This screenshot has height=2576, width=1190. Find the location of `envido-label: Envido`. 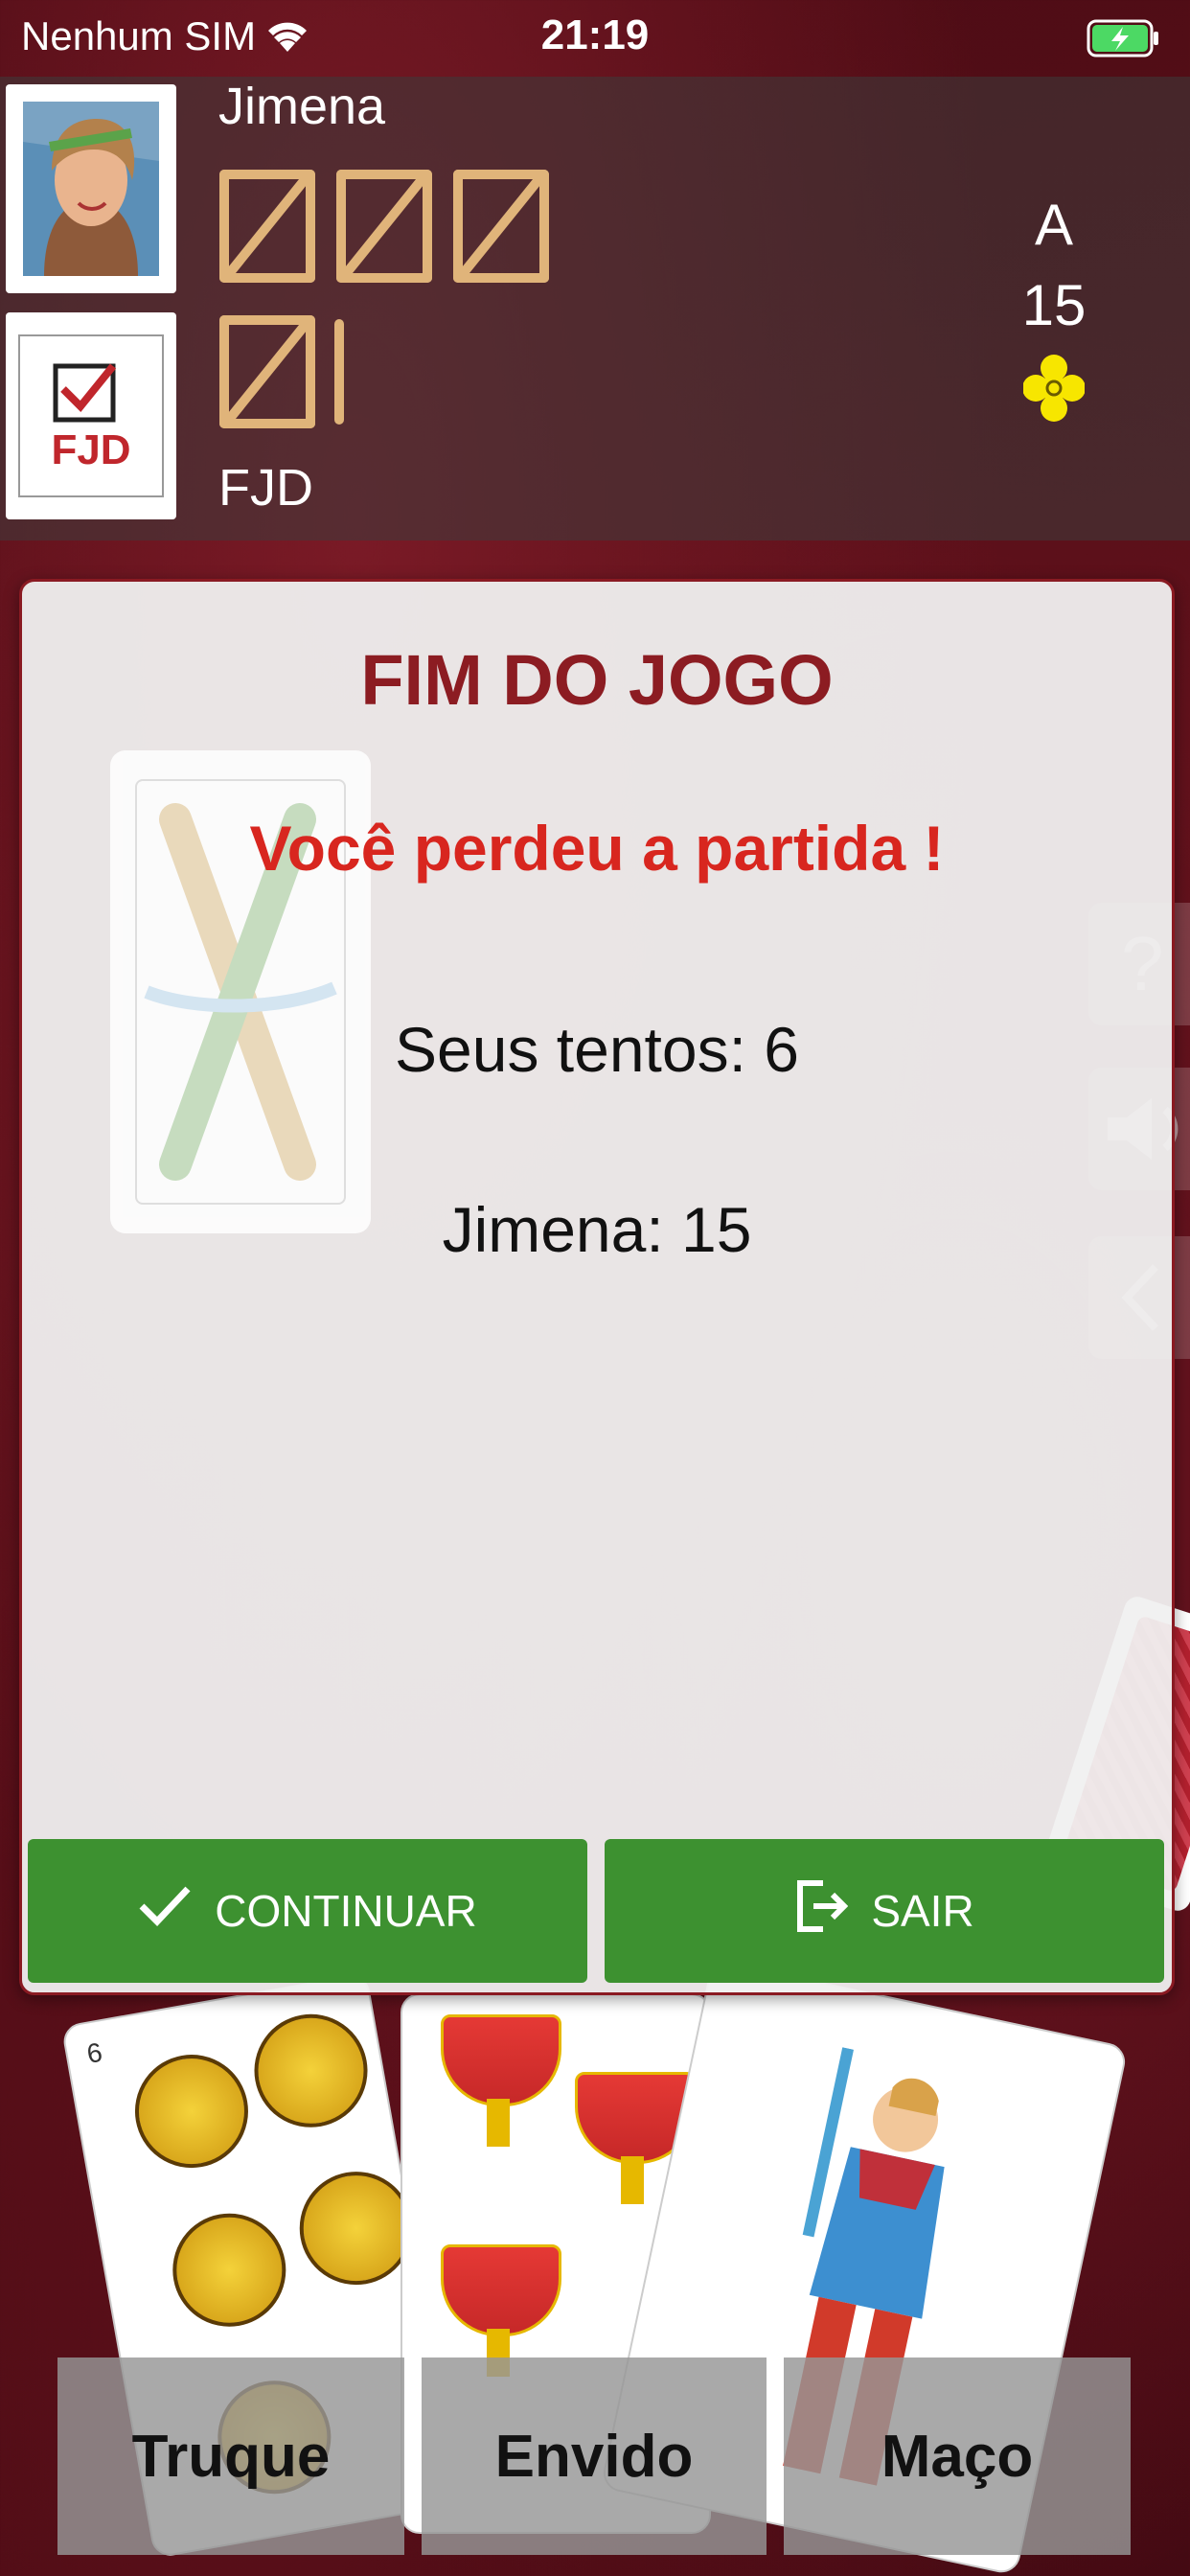

envido-label: Envido is located at coordinates (594, 2456).